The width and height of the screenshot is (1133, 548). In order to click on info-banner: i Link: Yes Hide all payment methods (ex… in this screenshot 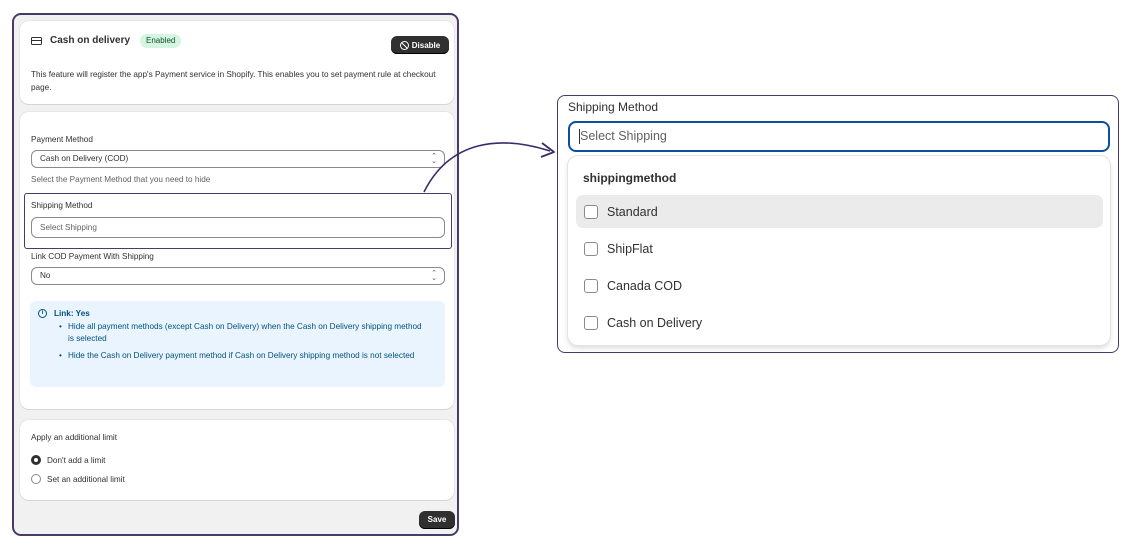, I will do `click(237, 344)`.